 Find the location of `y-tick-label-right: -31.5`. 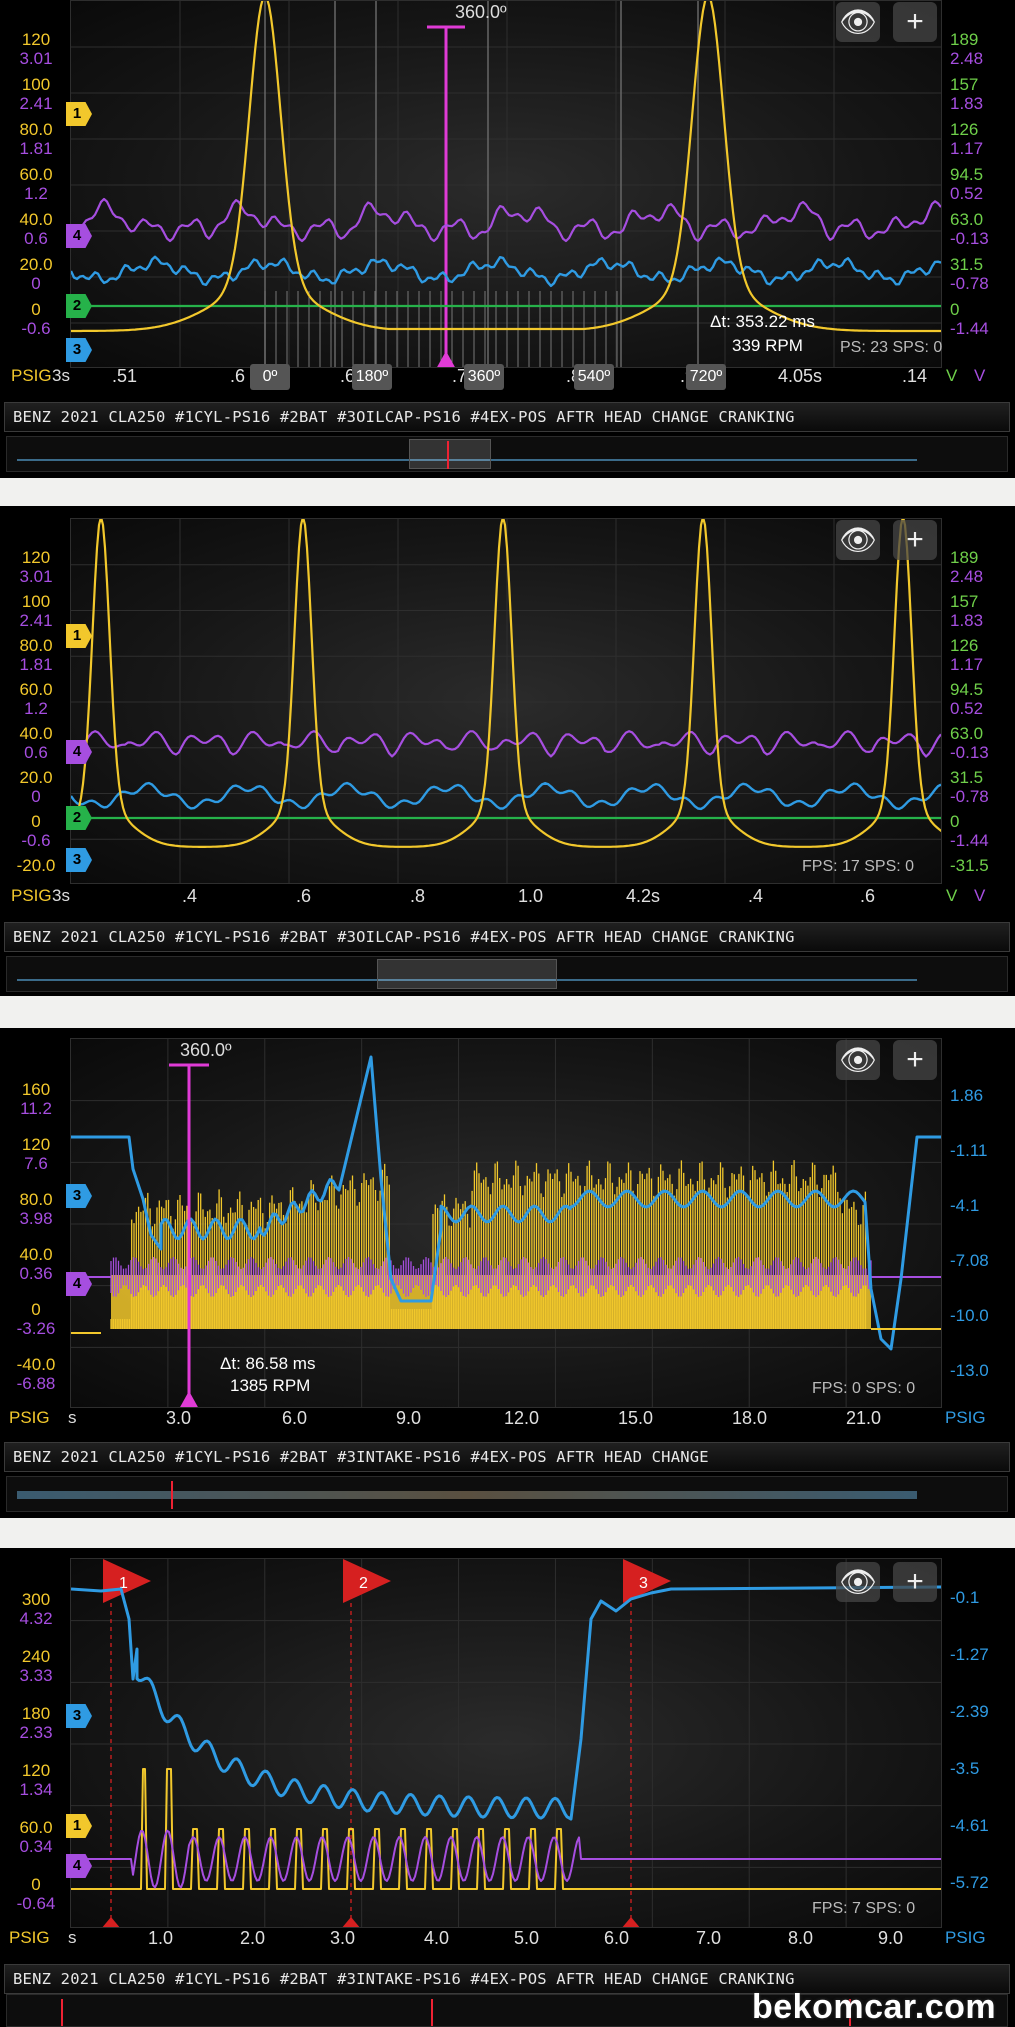

y-tick-label-right: -31.5 is located at coordinates (969, 865).